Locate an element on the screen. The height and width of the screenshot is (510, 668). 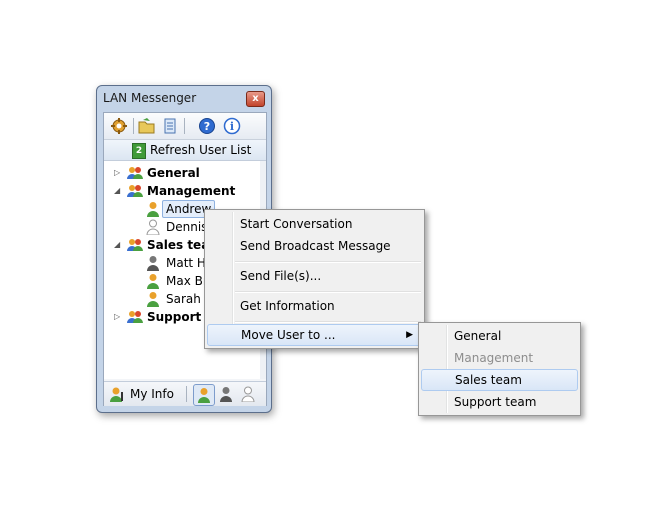
menu-item-get-information: Get Information is located at coordinates (314, 306).